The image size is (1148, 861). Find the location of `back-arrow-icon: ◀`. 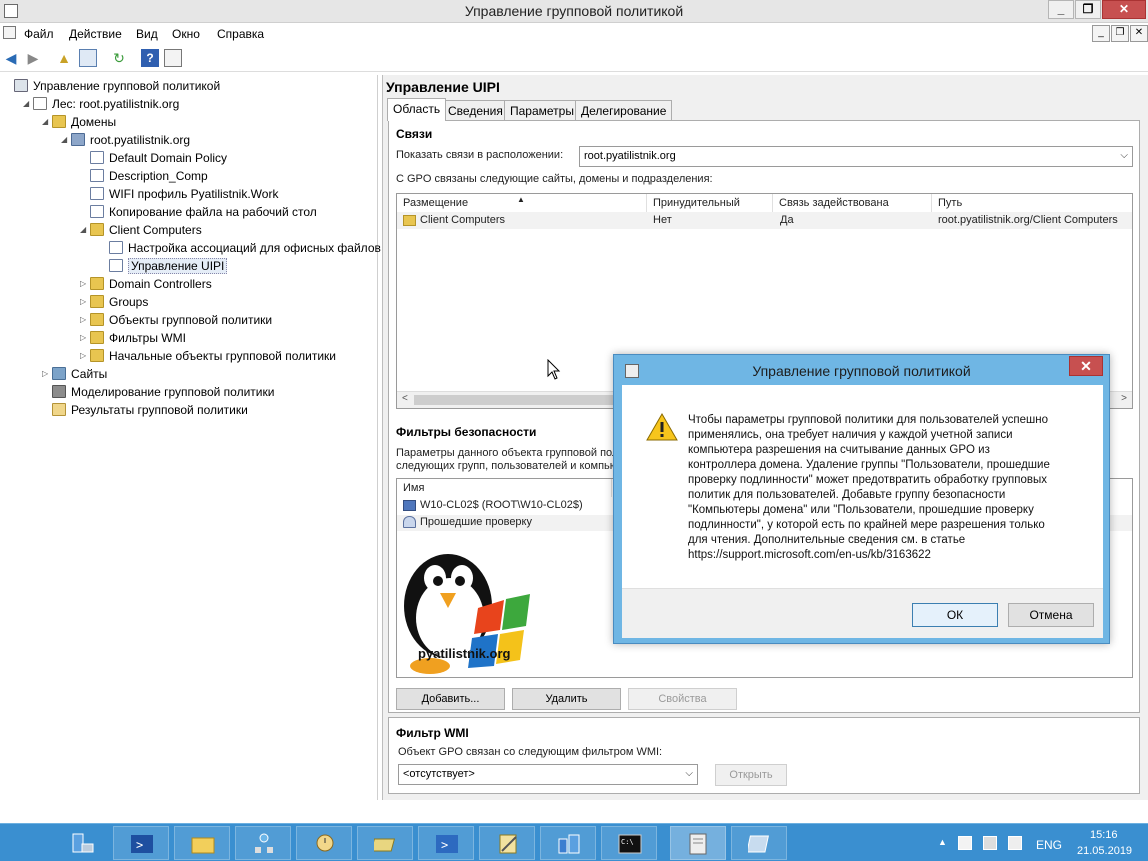

back-arrow-icon: ◀ is located at coordinates (11, 58).